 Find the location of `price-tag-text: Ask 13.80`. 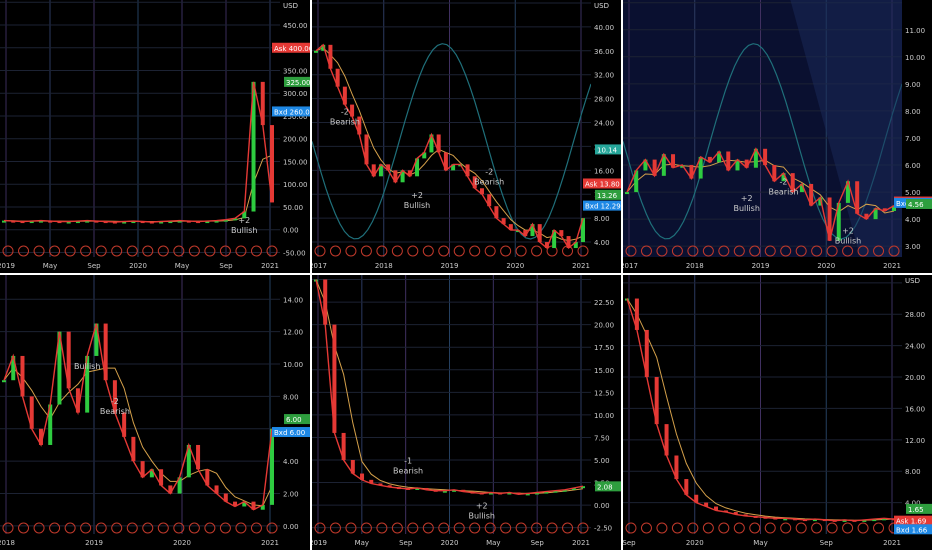

price-tag-text: Ask 13.80 is located at coordinates (602, 184).